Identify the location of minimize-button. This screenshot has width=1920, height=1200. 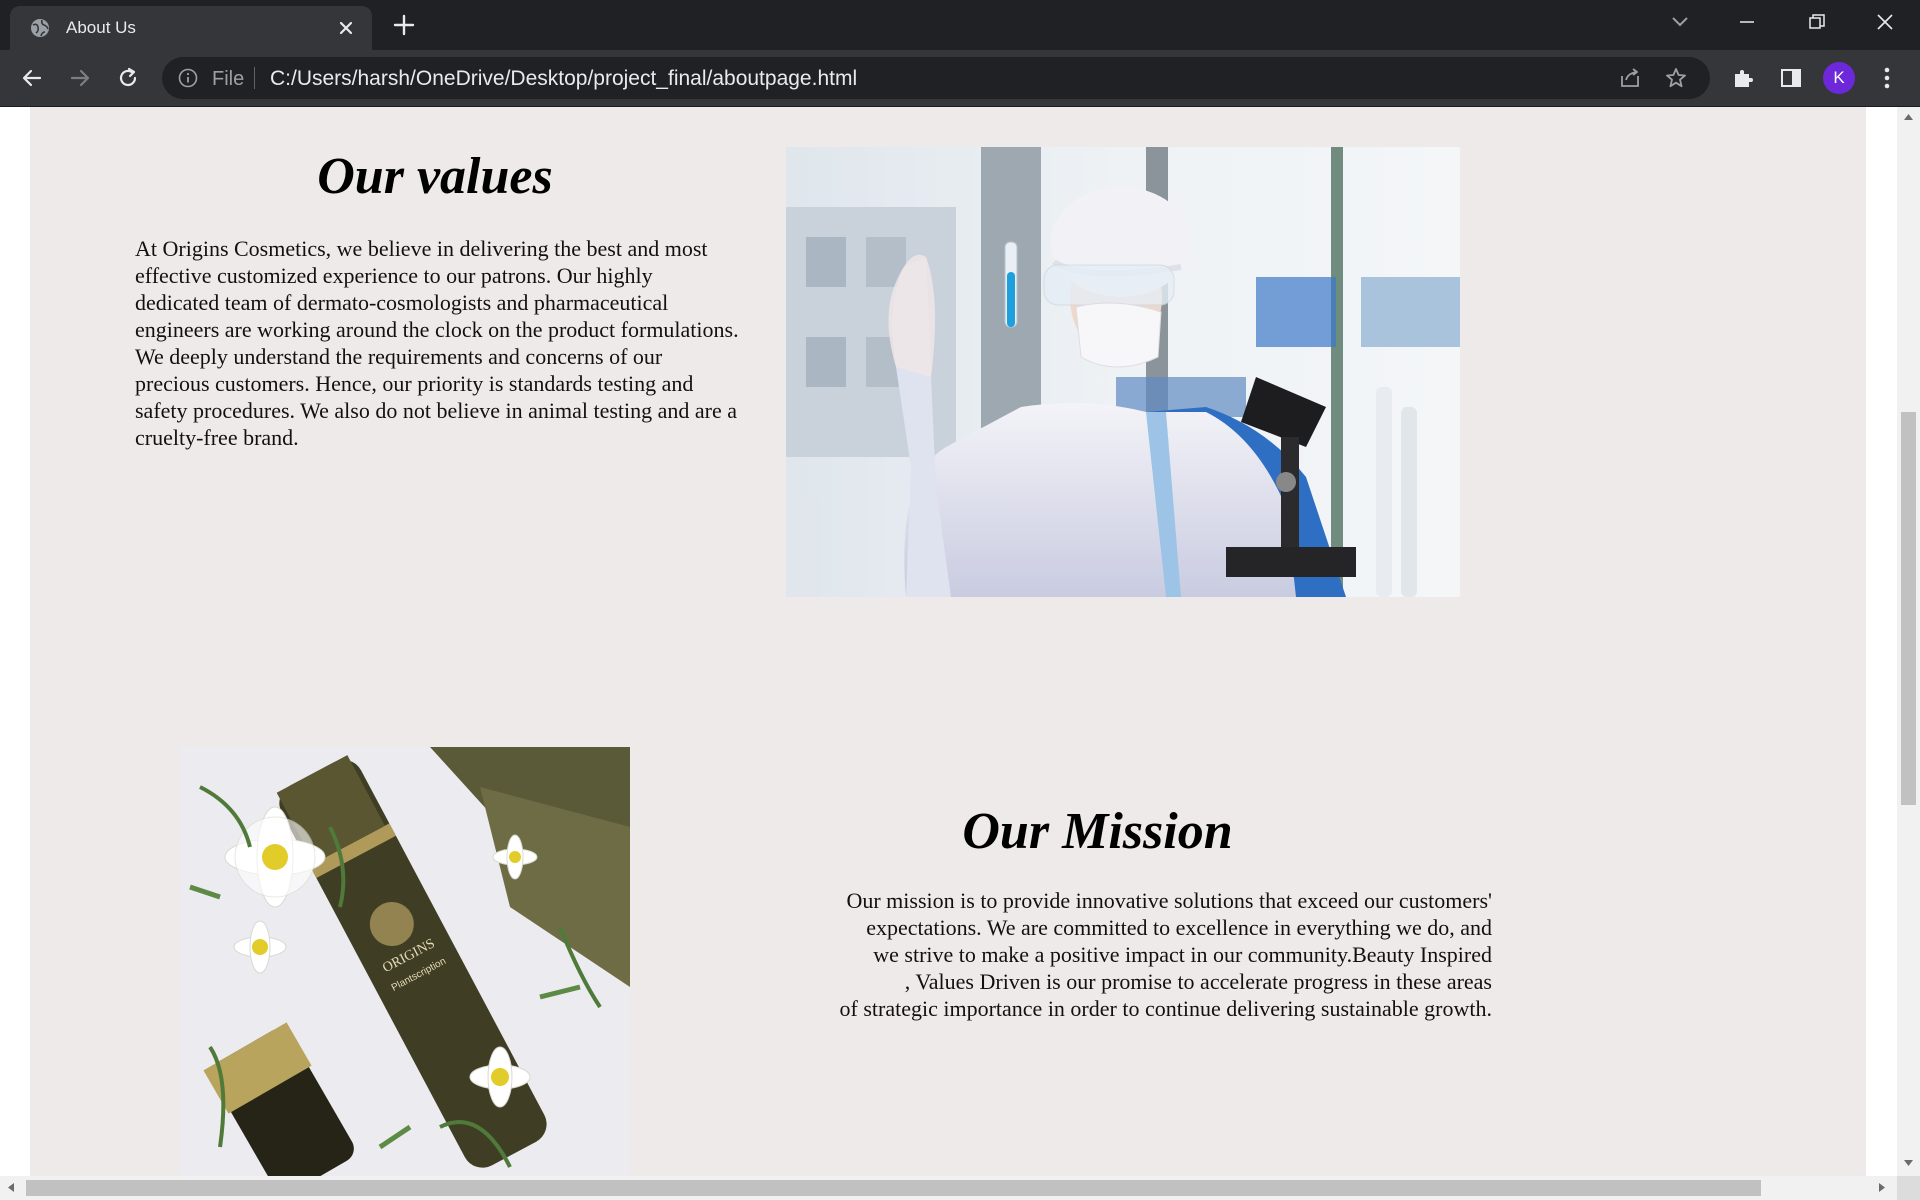
(1747, 22).